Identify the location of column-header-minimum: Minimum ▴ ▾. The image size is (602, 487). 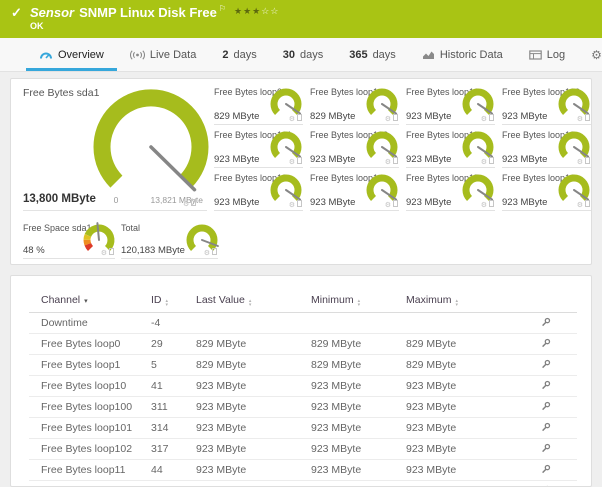
(358, 300).